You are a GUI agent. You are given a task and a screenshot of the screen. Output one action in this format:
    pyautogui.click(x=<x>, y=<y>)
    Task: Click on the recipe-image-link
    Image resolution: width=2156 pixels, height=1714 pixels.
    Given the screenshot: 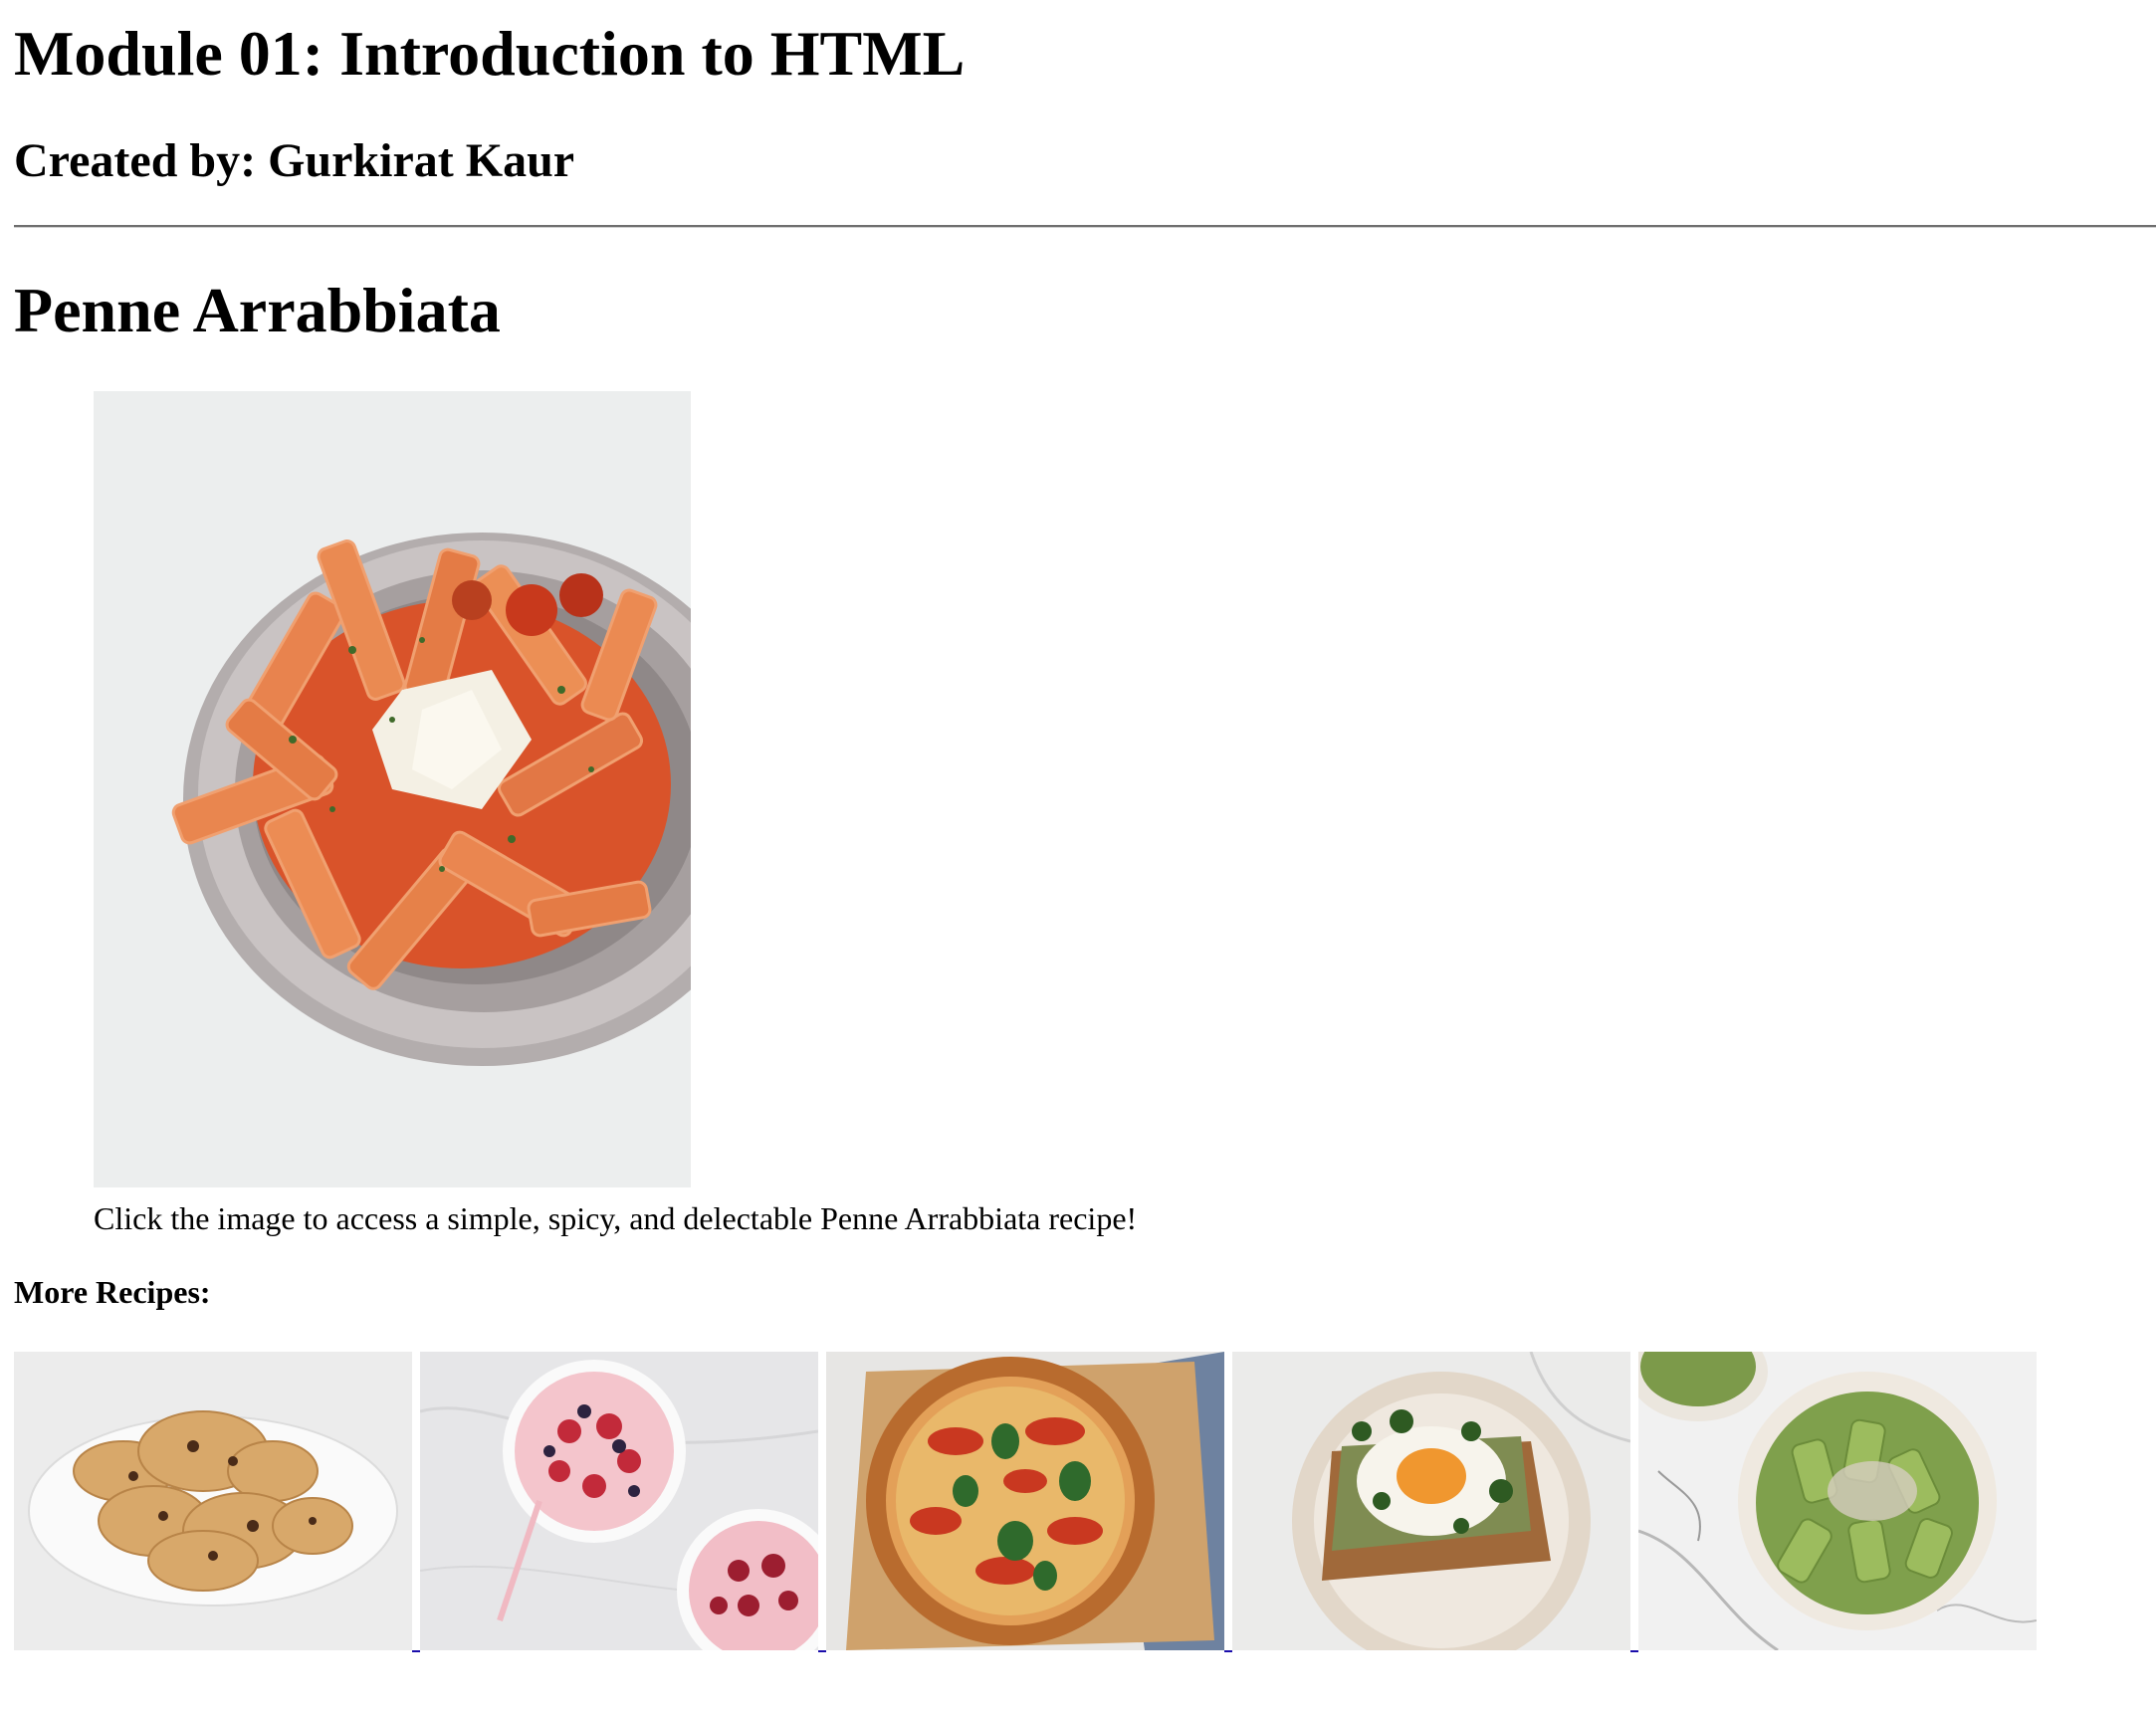 What is the action you would take?
    pyautogui.click(x=392, y=789)
    